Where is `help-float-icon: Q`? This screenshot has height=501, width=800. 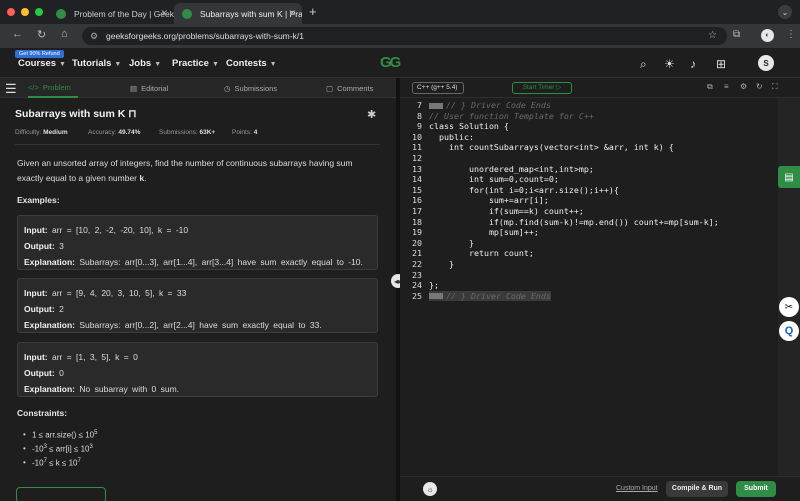 help-float-icon: Q is located at coordinates (789, 331).